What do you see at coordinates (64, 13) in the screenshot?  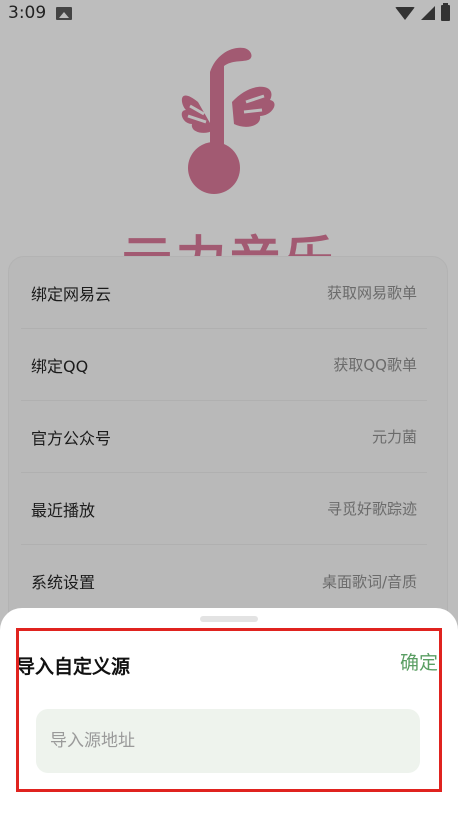 I see `image-icon` at bounding box center [64, 13].